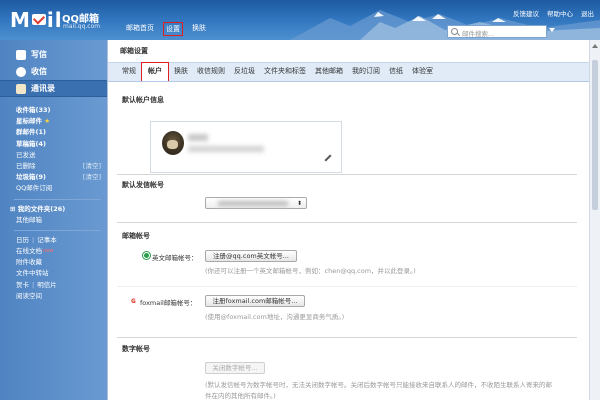 The image size is (600, 400). Describe the element at coordinates (92, 177) in the screenshot. I see `empty-spam-link: [清空]` at that location.